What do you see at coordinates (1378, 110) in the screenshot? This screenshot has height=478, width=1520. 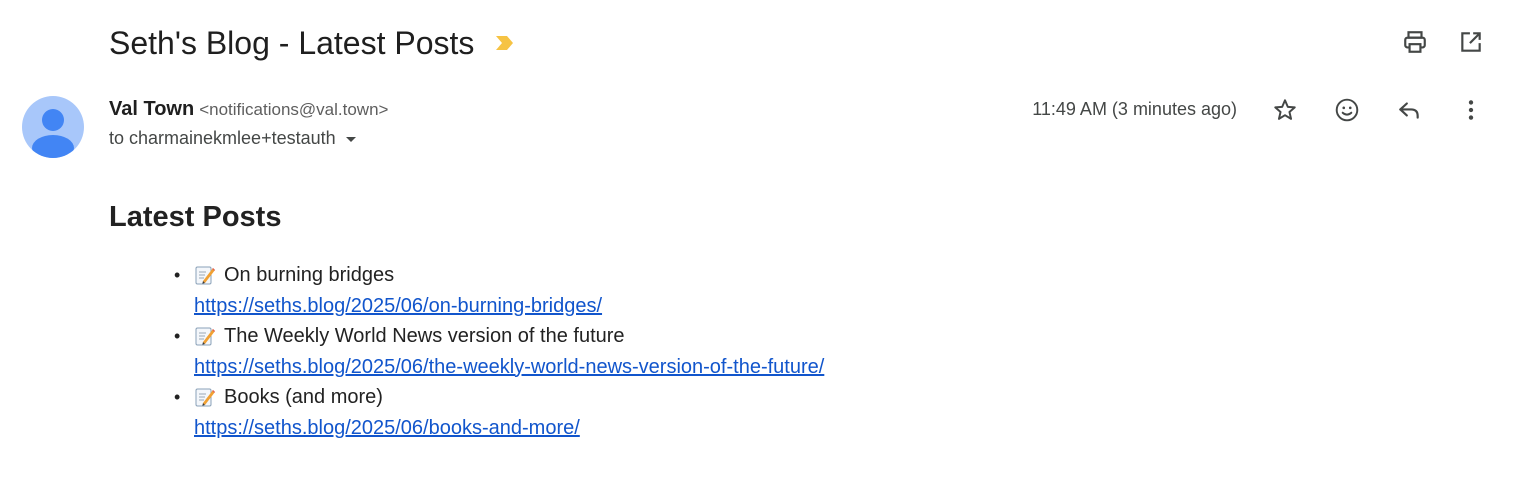 I see `message-actions` at bounding box center [1378, 110].